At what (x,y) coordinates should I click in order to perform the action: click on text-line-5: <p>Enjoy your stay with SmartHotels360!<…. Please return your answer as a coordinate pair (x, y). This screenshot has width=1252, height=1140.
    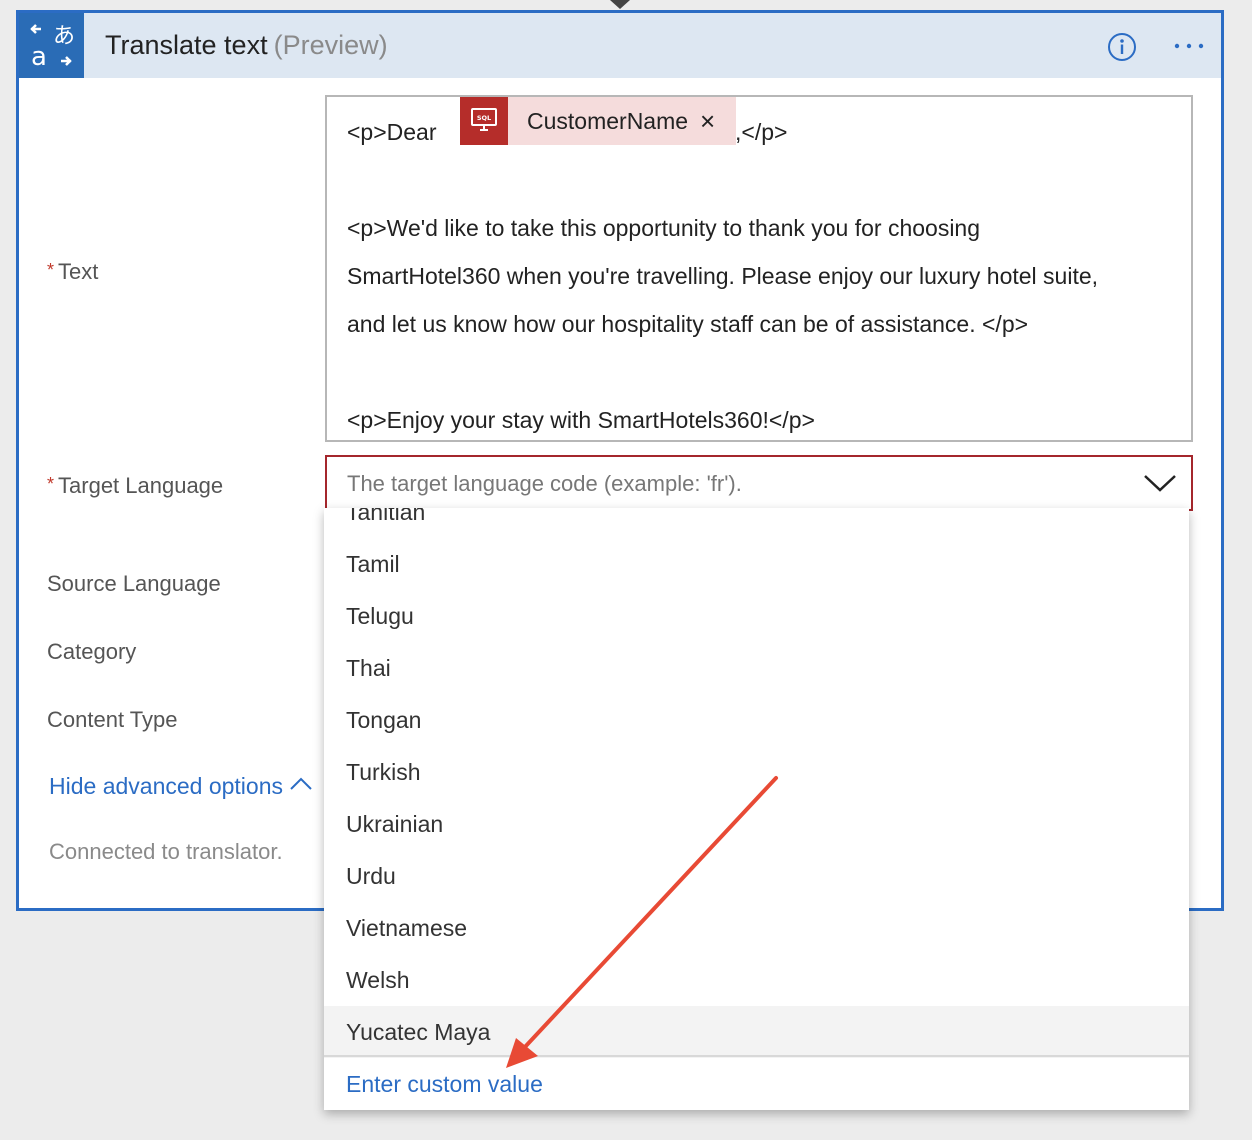
    Looking at the image, I should click on (581, 420).